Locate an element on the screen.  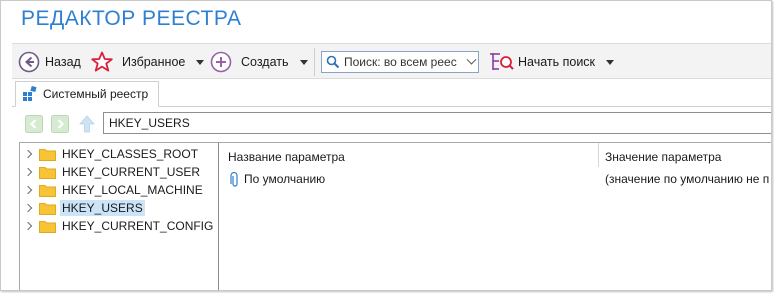
tree-item-hkey-current-config: HKEY_CURRENT_CONFIG is located at coordinates (117, 226).